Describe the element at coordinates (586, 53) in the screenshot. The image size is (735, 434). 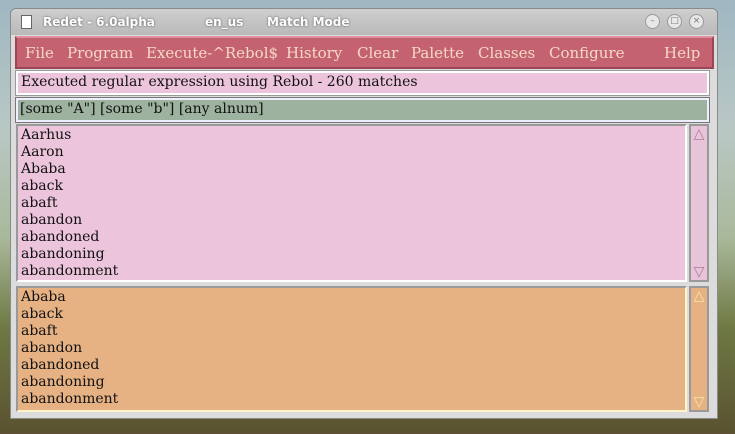
I see `menu-configure: Configure` at that location.